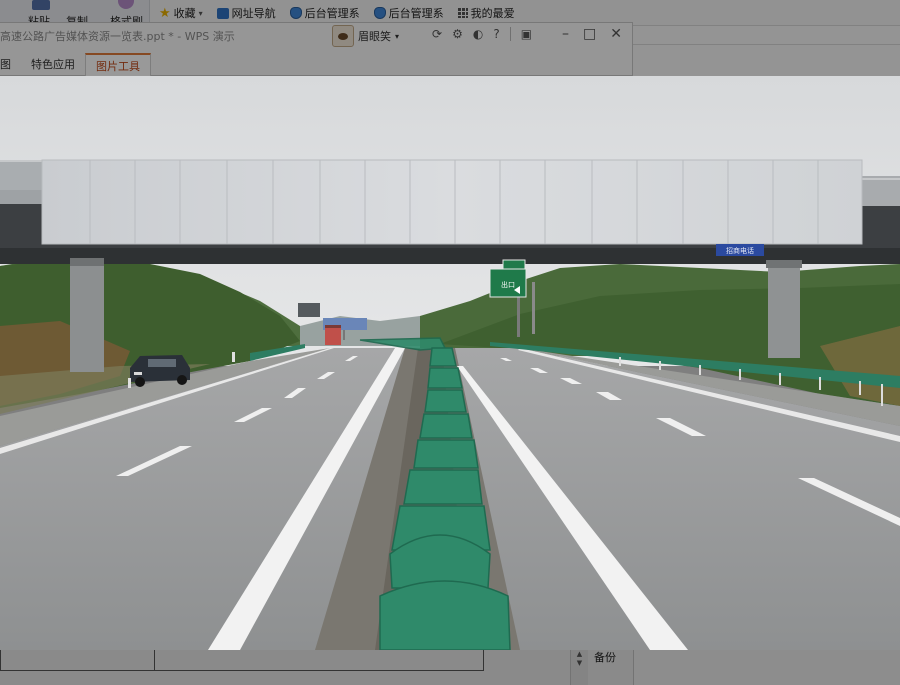 The image size is (900, 685). What do you see at coordinates (508, 284) in the screenshot?
I see `exit-sign: 出口` at bounding box center [508, 284].